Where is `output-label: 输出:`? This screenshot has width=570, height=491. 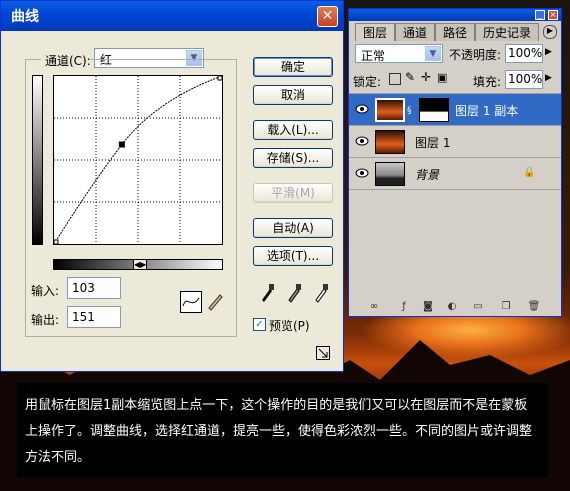 output-label: 输出: is located at coordinates (45, 320).